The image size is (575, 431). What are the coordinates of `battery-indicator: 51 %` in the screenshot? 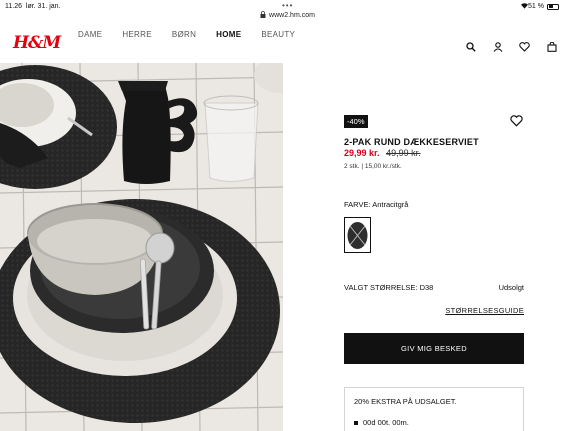 It's located at (543, 6).